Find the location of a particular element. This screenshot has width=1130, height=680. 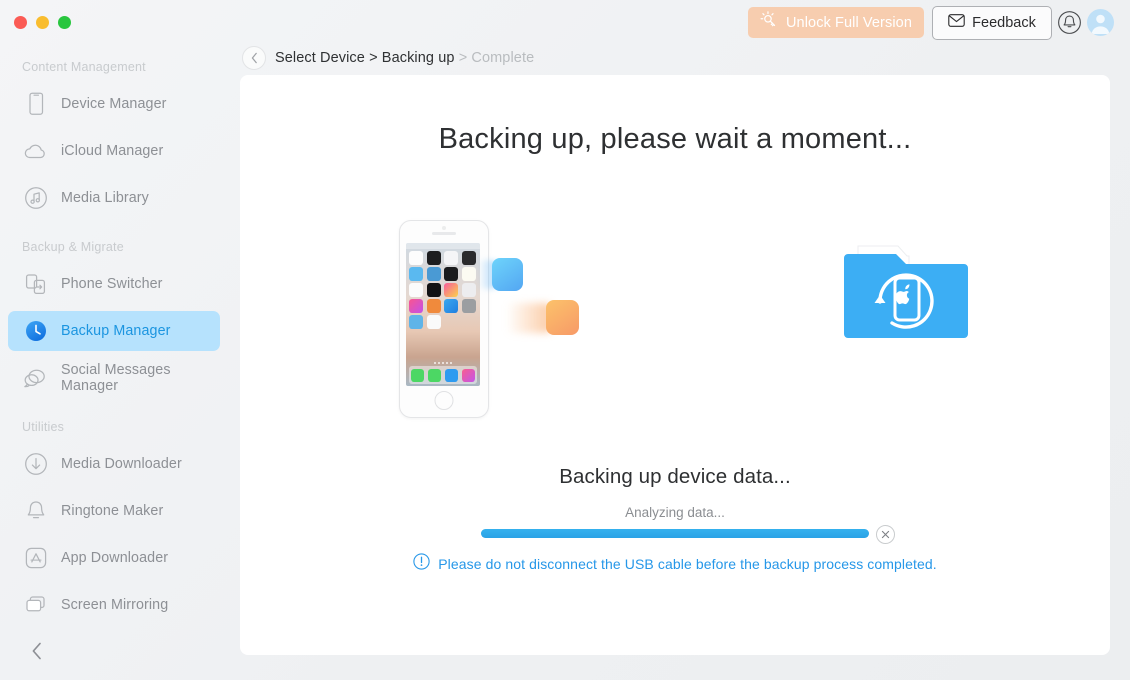

breadcrumb: Select Device > Backing up > Complete is located at coordinates (388, 58).